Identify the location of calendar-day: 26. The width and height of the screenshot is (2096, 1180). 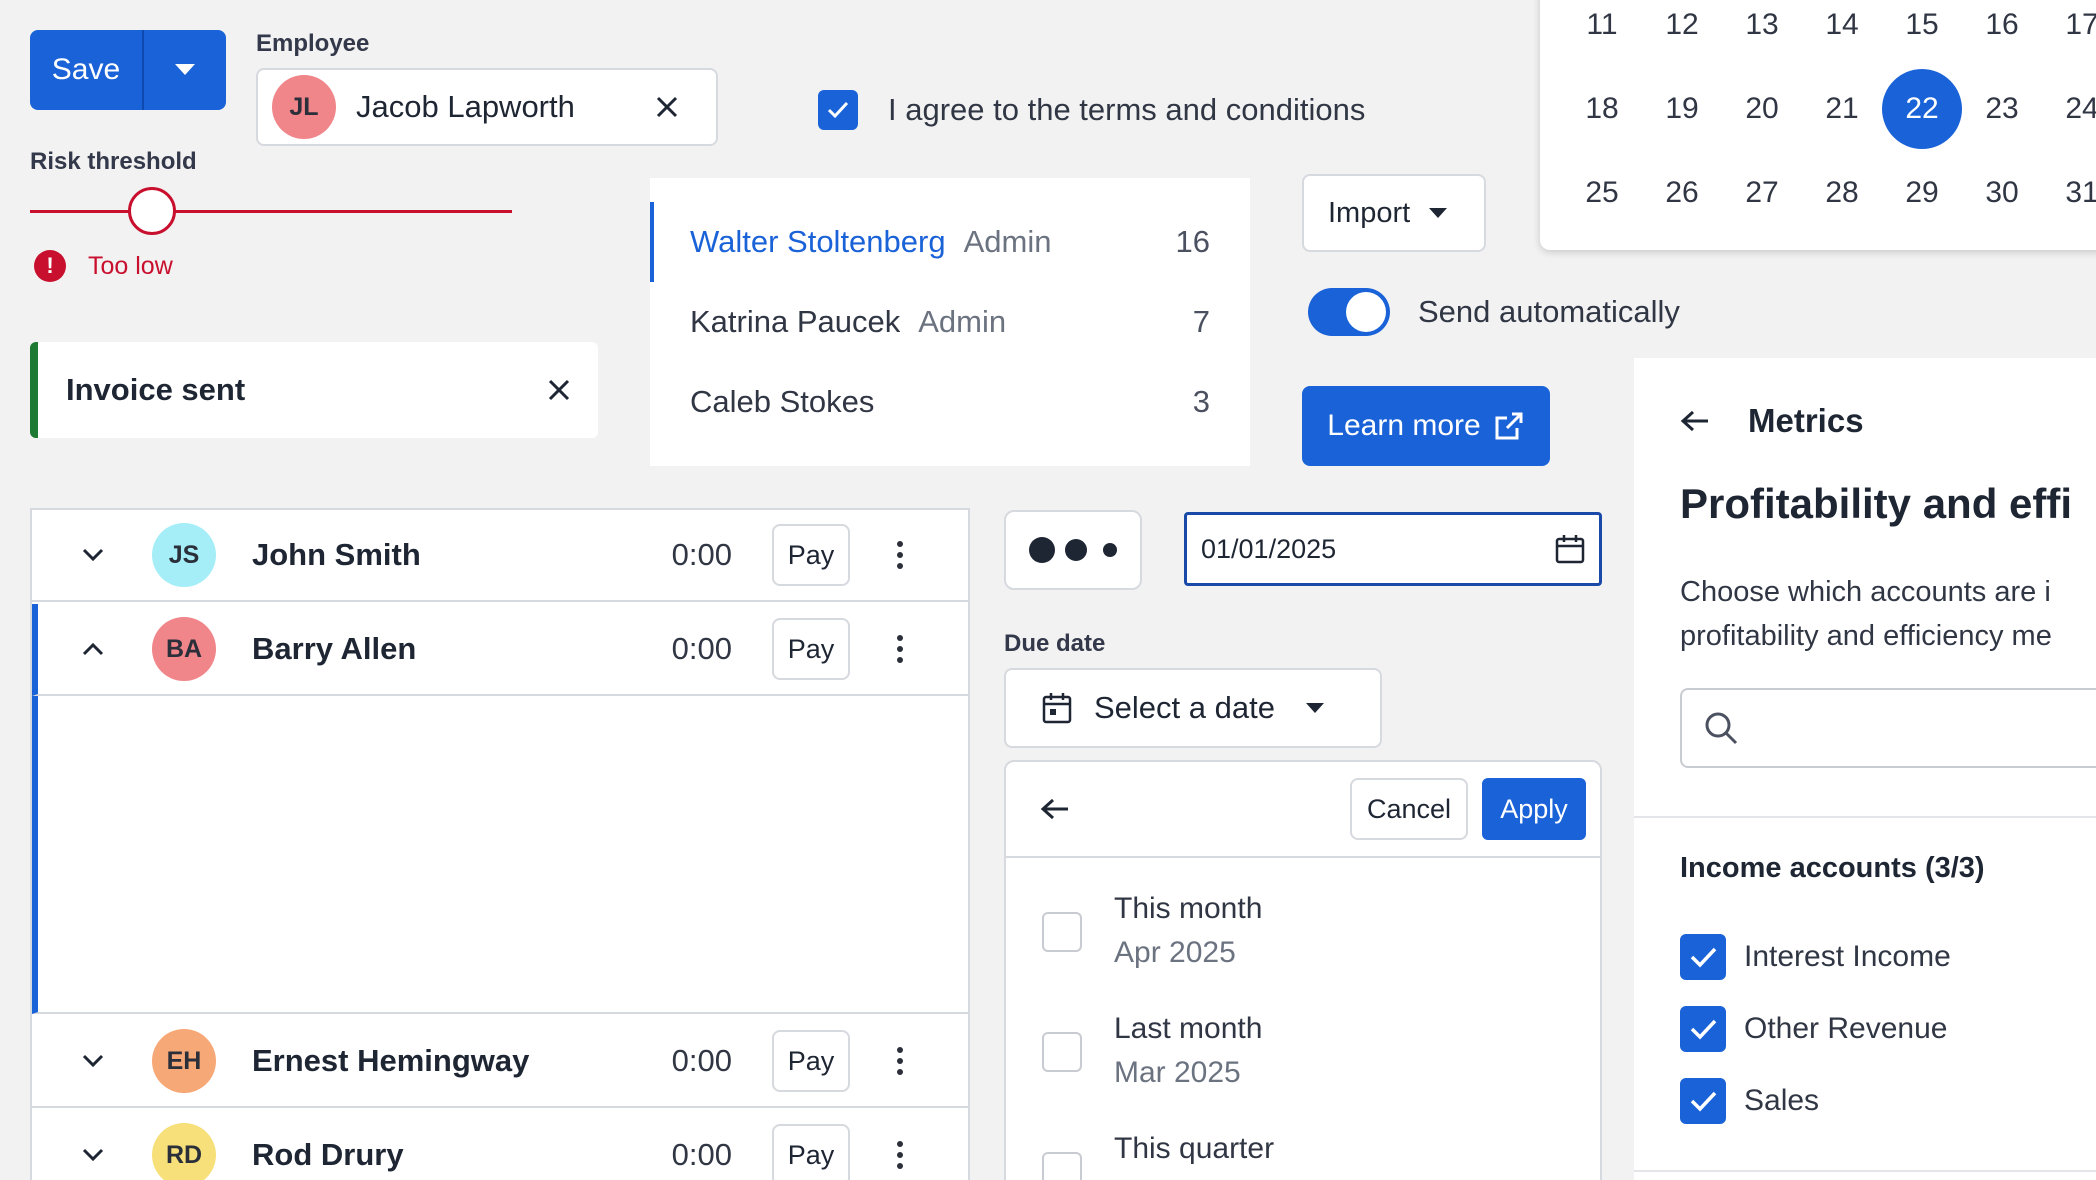
(1682, 193).